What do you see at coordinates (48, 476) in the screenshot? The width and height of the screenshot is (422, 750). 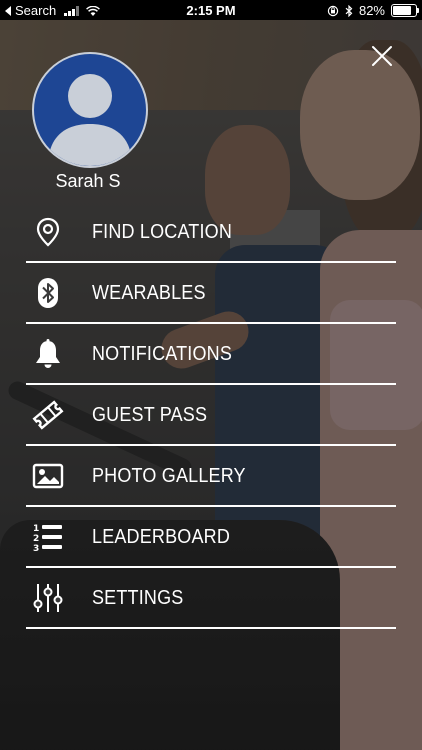 I see `photo-icon` at bounding box center [48, 476].